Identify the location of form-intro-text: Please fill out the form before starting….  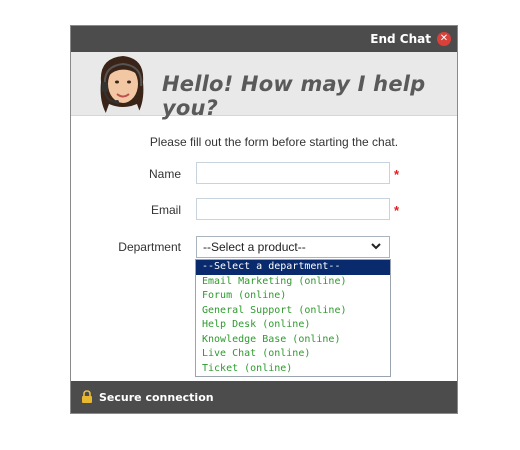
(274, 142).